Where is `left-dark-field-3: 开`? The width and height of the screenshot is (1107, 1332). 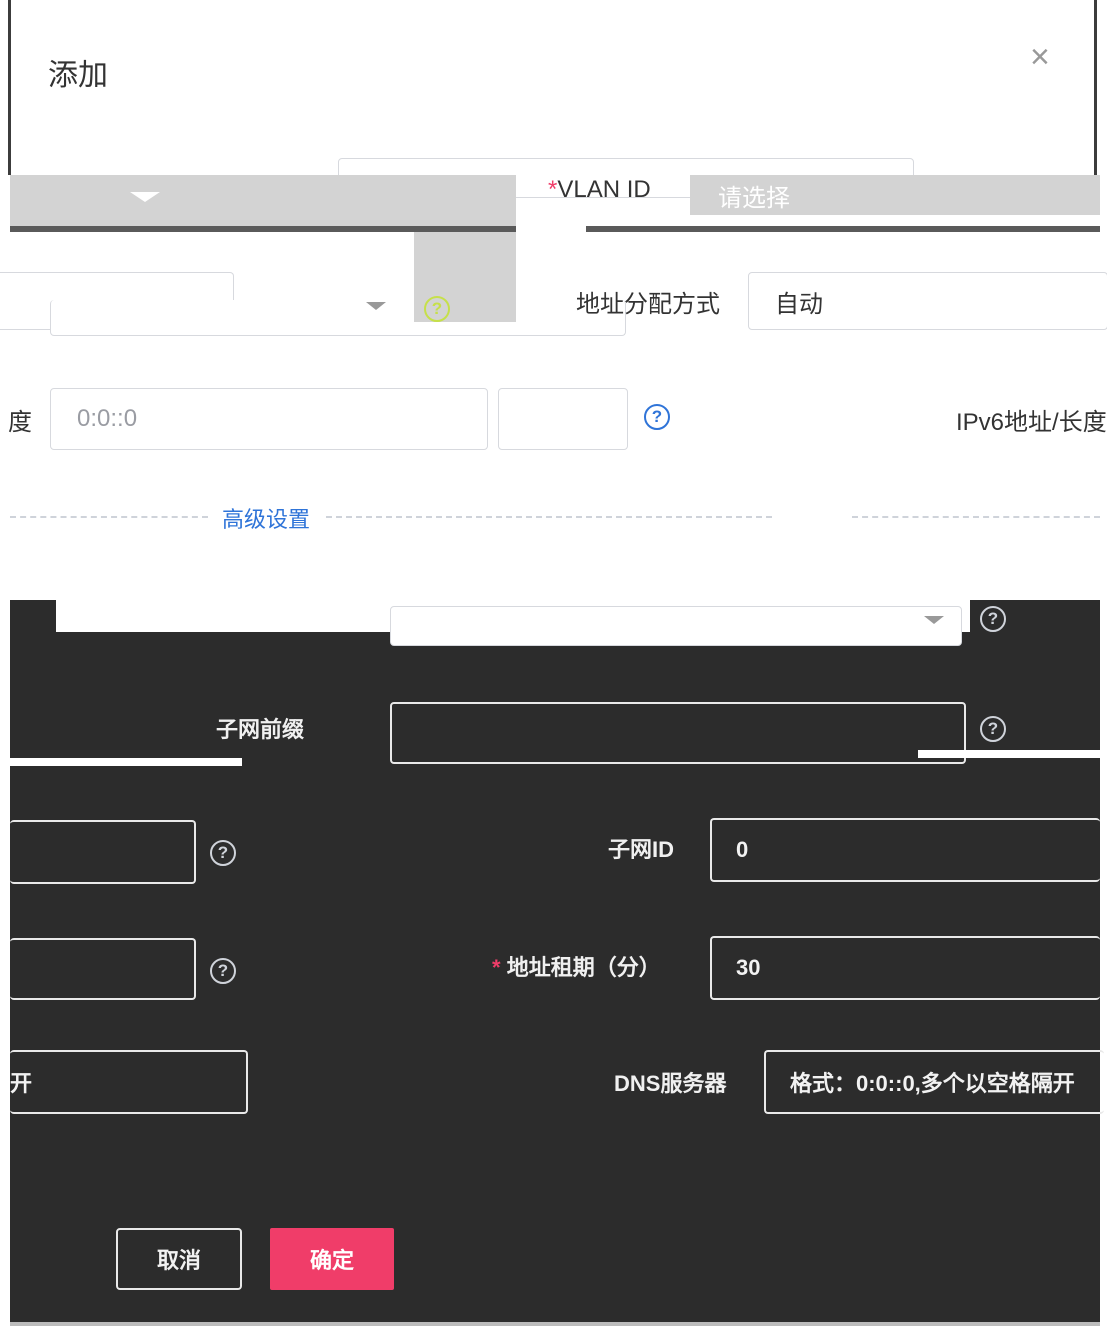
left-dark-field-3: 开 is located at coordinates (129, 1082).